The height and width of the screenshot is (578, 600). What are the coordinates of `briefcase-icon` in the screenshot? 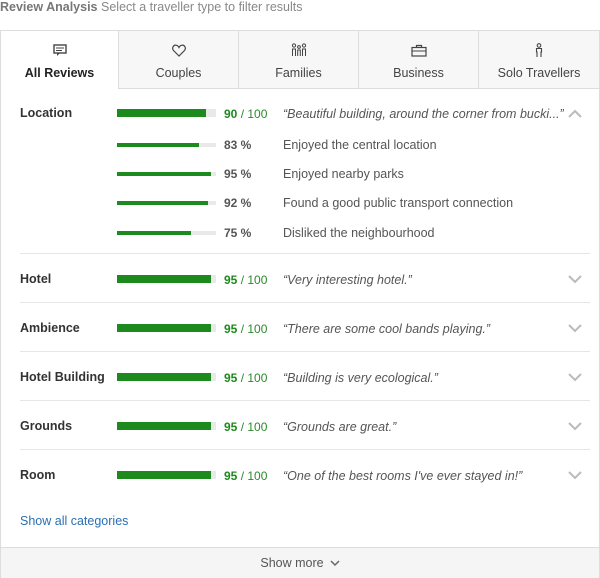 It's located at (418, 50).